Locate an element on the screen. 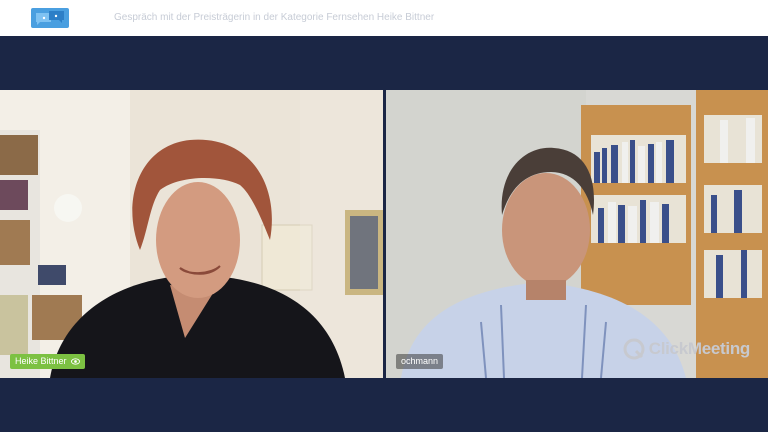 The width and height of the screenshot is (768, 432). participant-name: ochmann is located at coordinates (420, 361).